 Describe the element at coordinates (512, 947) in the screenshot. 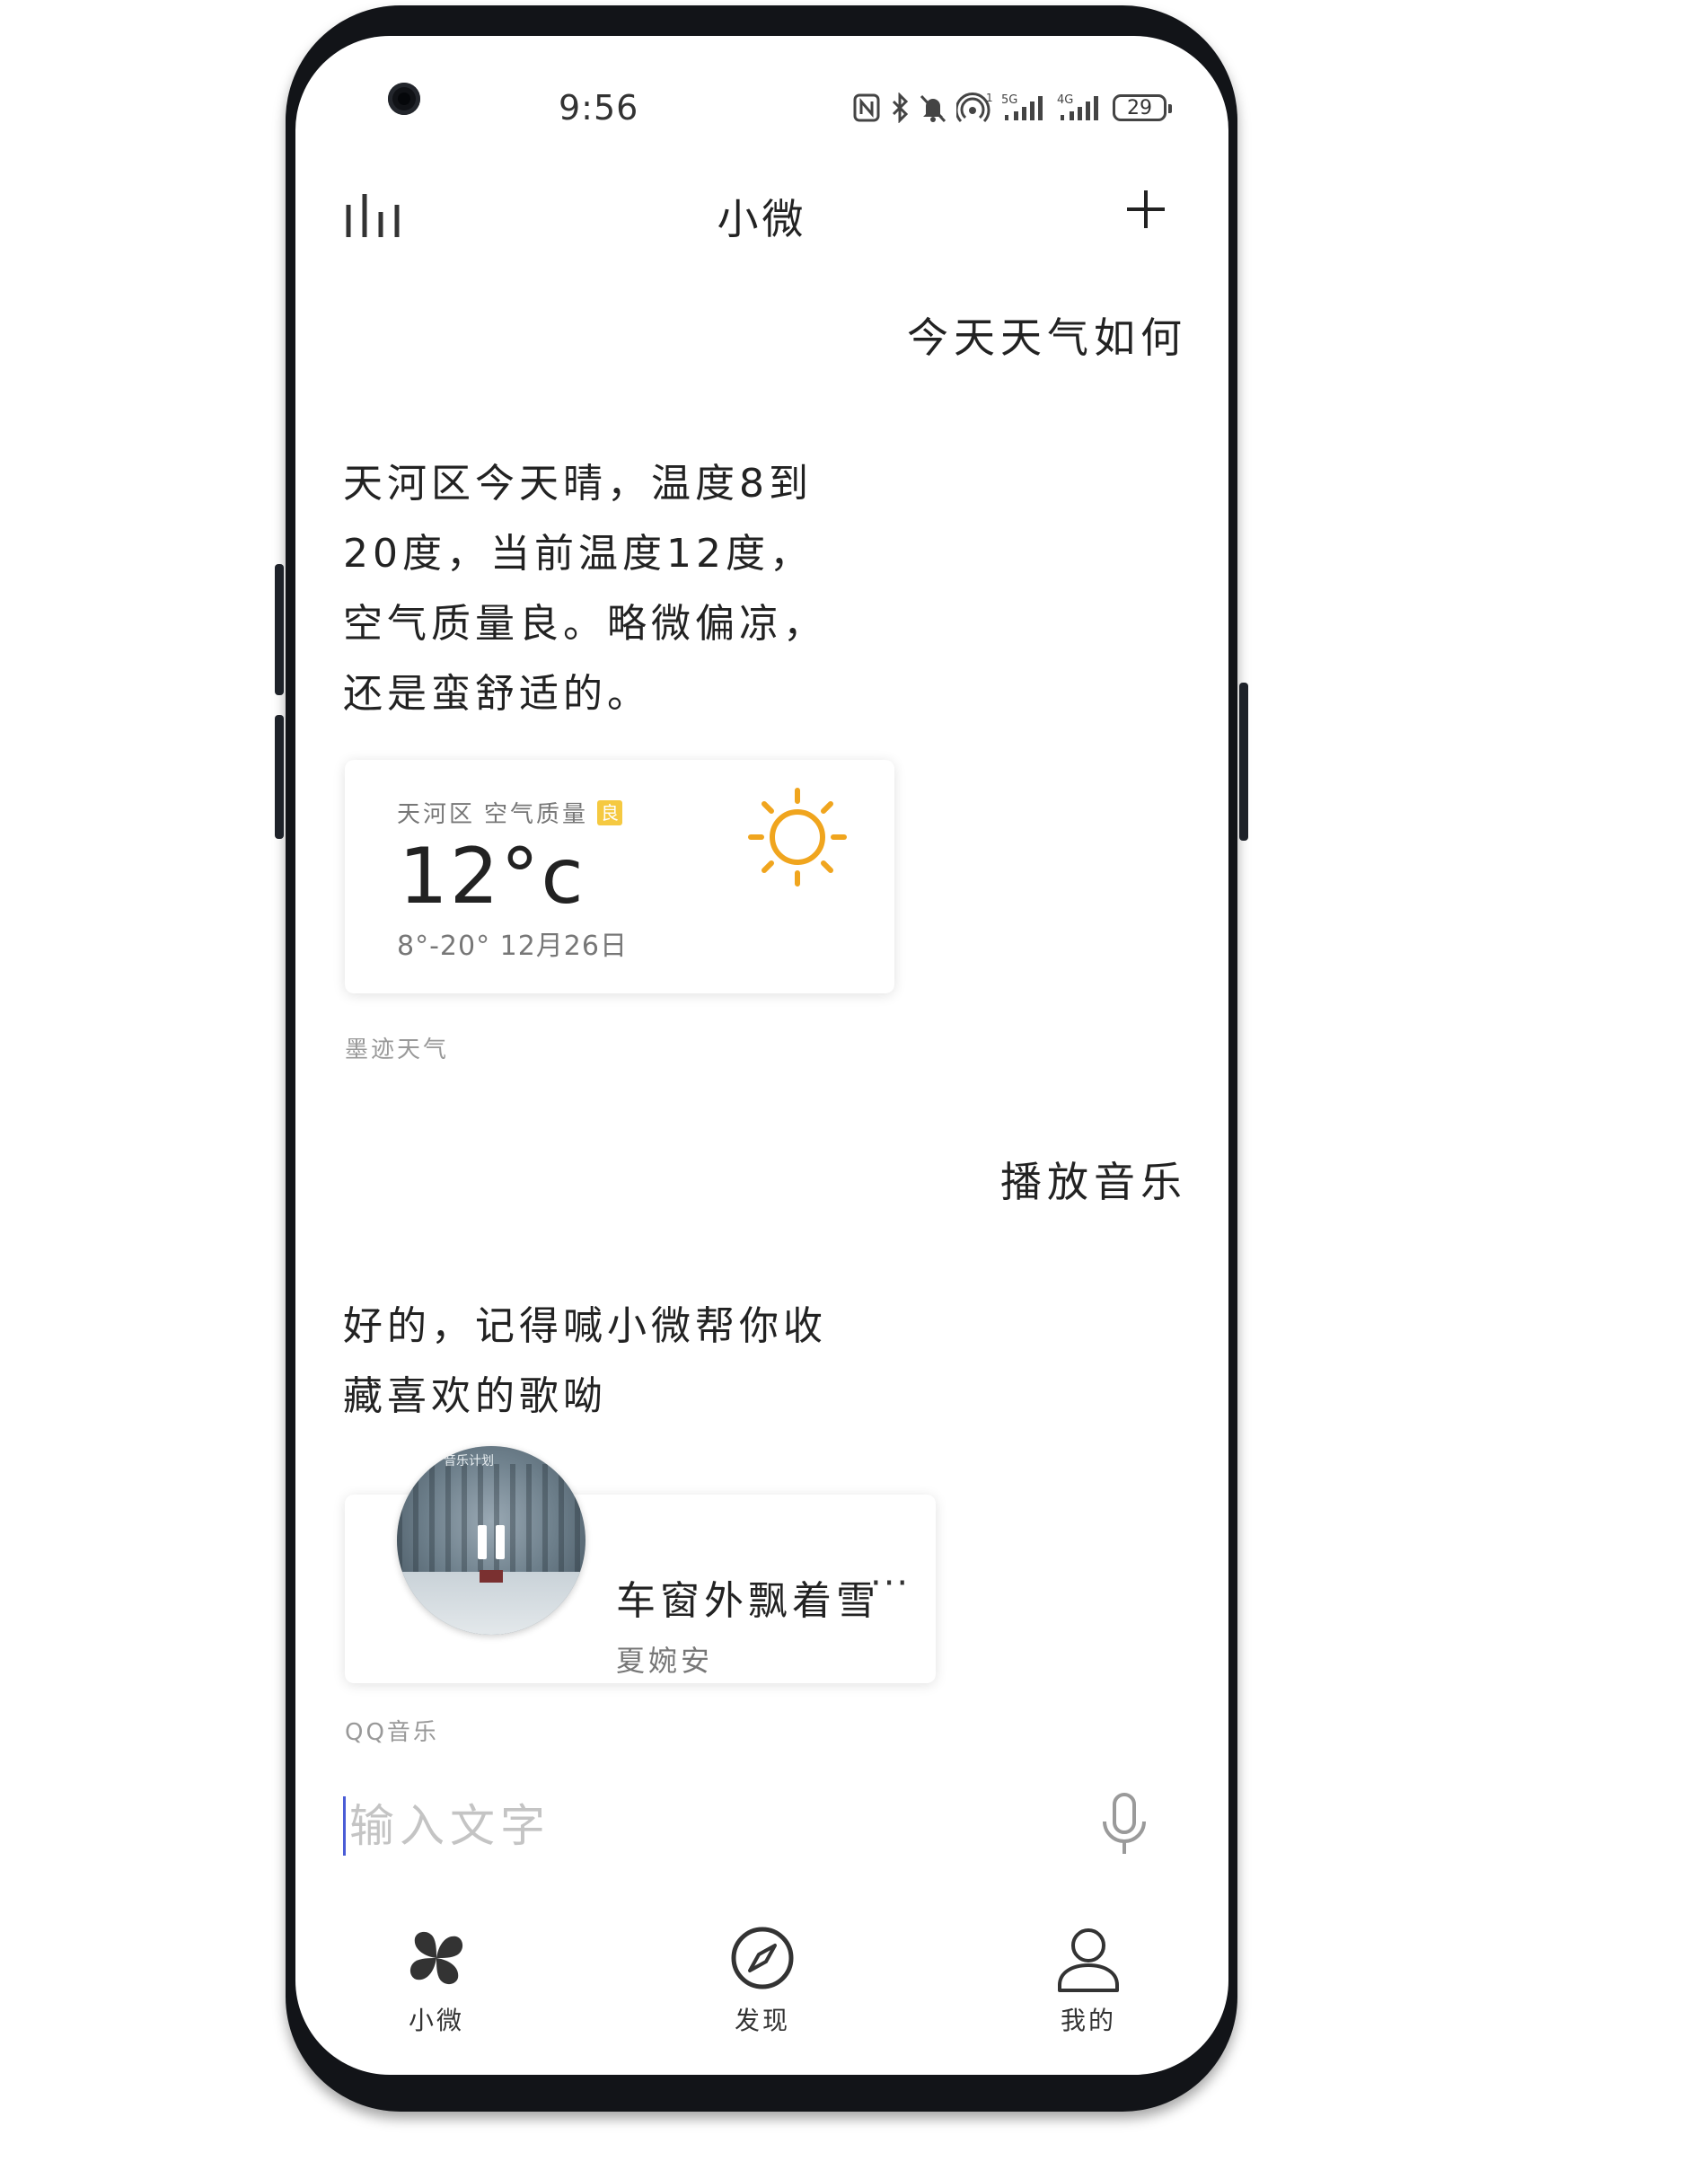

I see `temperature-range-date: 8°-20° 12月26日` at that location.